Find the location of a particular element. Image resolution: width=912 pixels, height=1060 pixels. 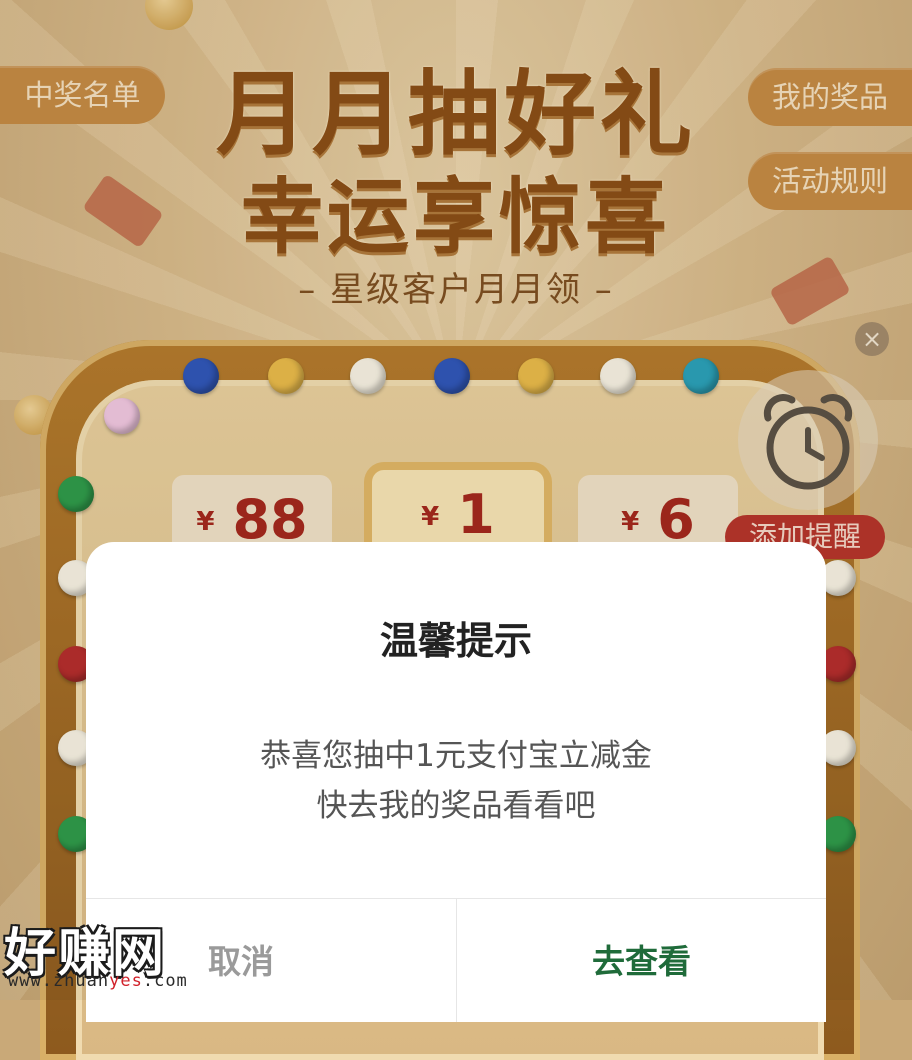

dialog-title: 温馨提示 is located at coordinates (455, 641).